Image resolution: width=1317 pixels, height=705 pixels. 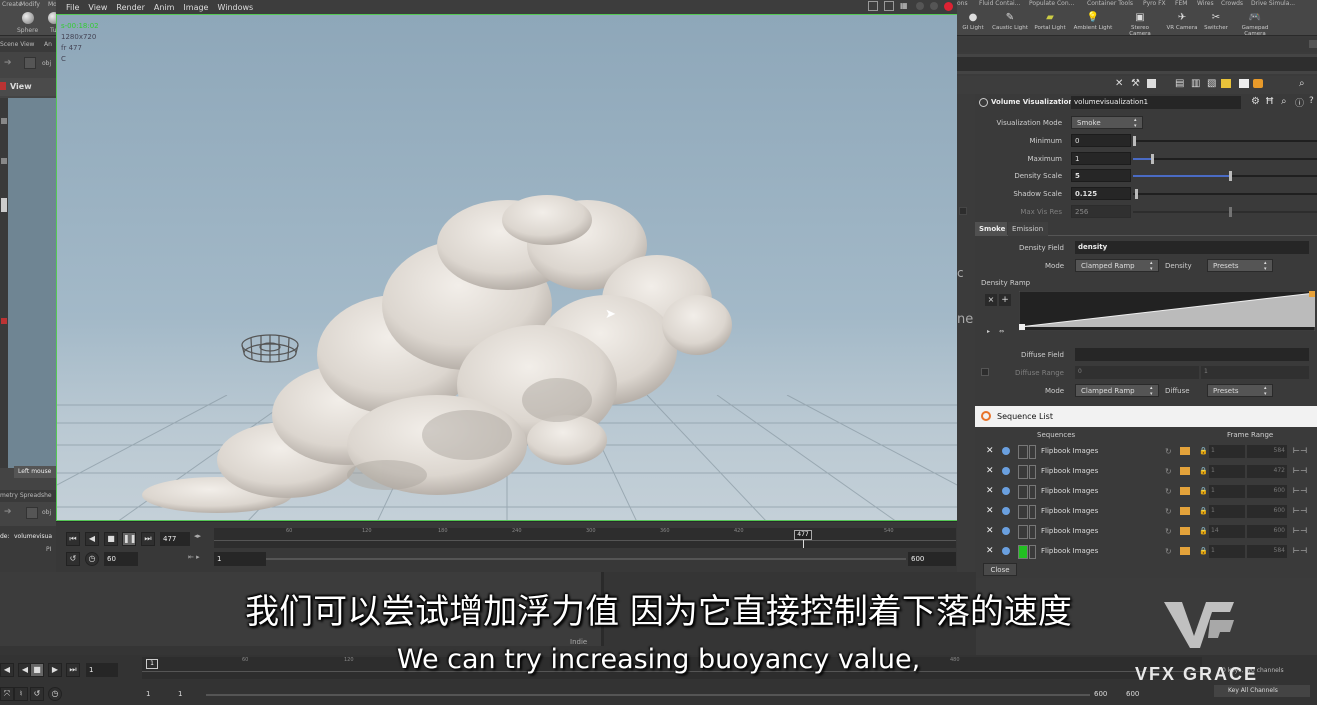 What do you see at coordinates (148, 694) in the screenshot?
I see `global-start-a: 1` at bounding box center [148, 694].